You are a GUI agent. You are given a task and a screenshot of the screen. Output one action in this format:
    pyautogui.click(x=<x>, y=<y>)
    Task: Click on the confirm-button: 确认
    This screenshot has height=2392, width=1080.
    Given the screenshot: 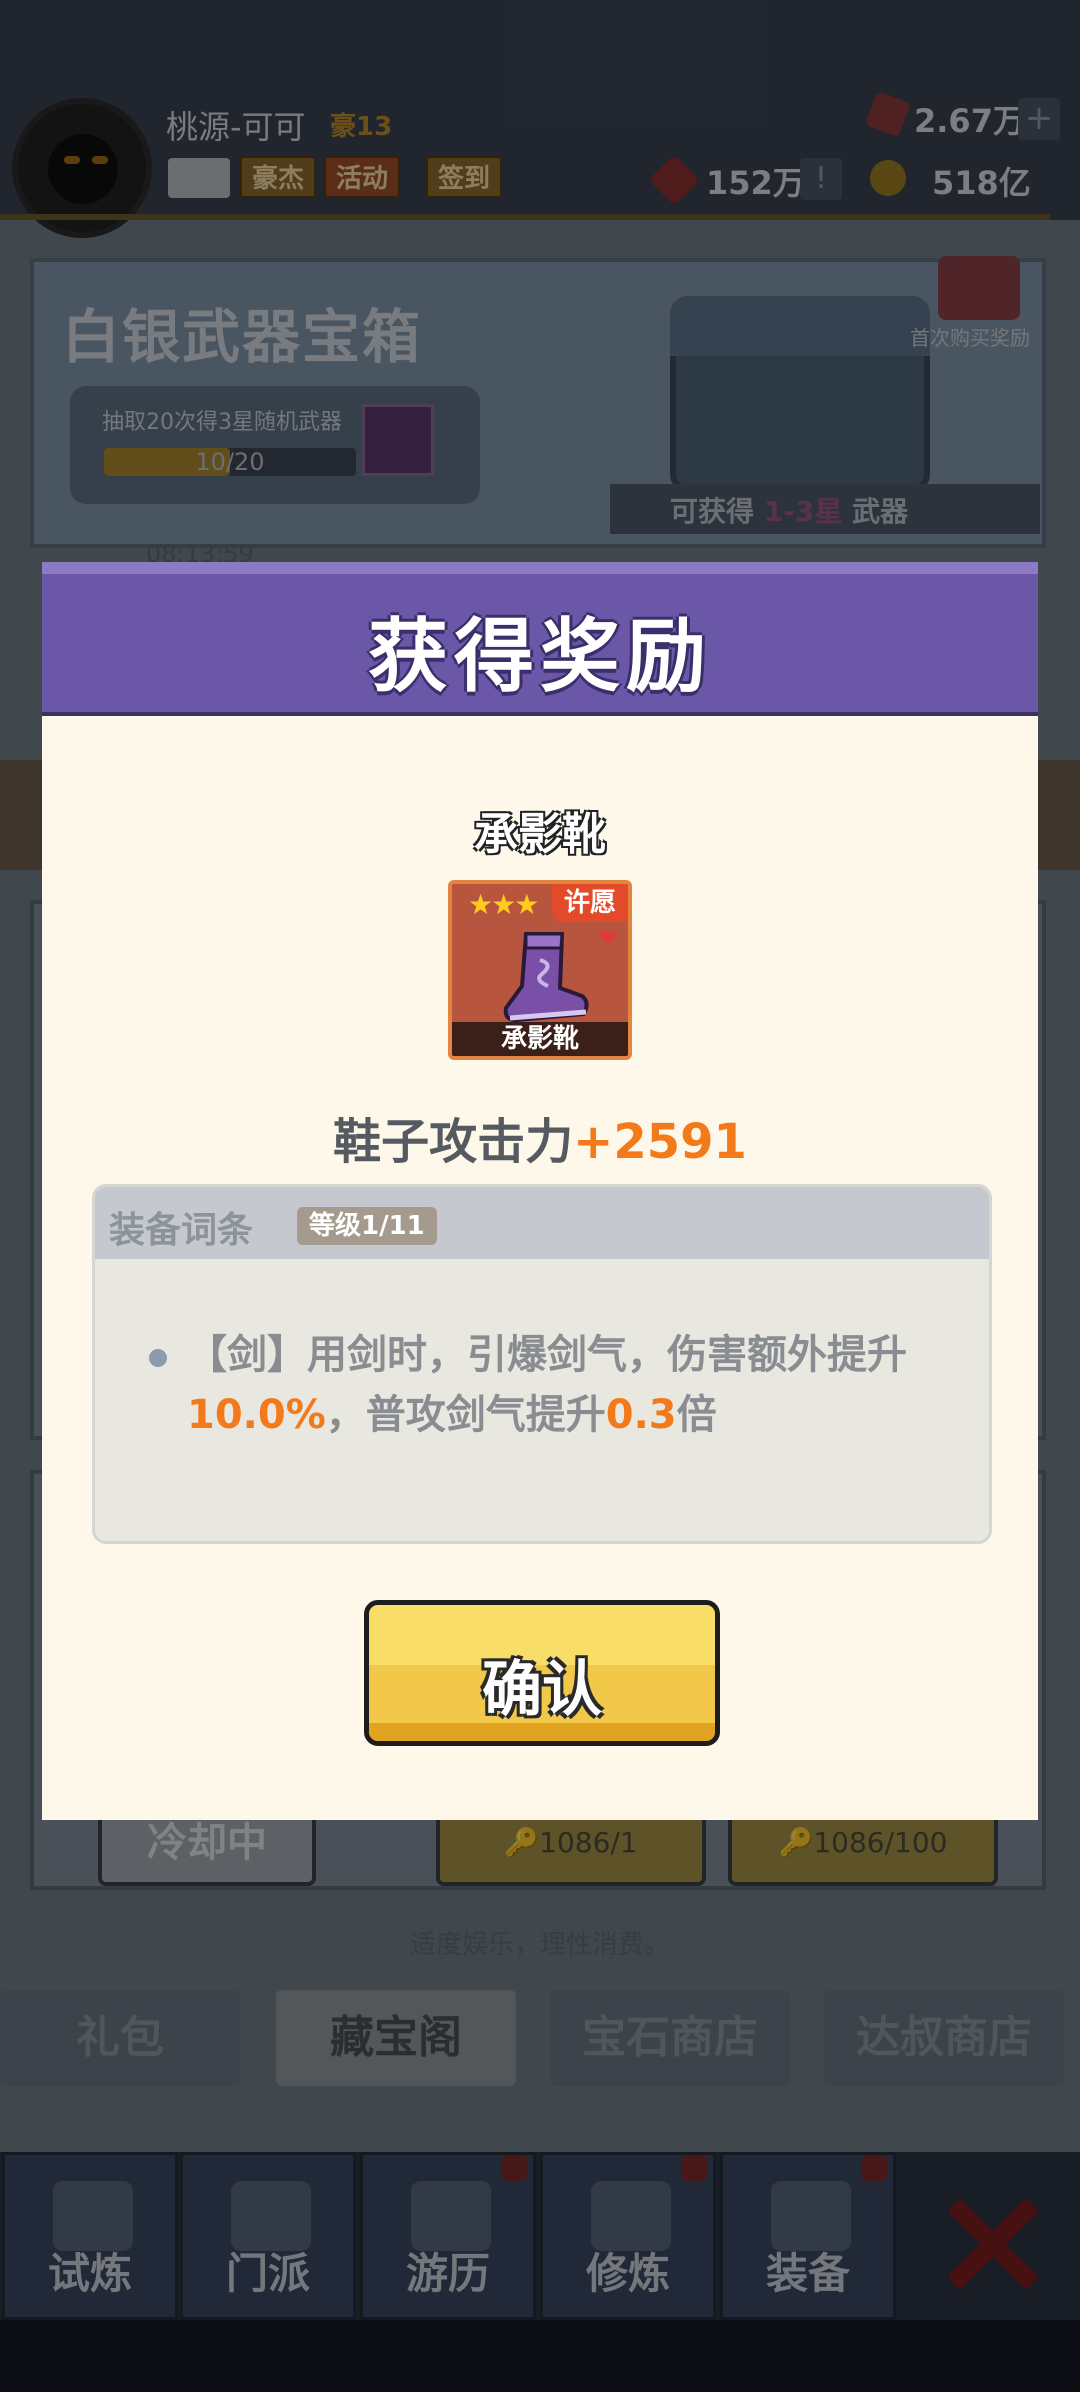 What is the action you would take?
    pyautogui.click(x=542, y=1673)
    